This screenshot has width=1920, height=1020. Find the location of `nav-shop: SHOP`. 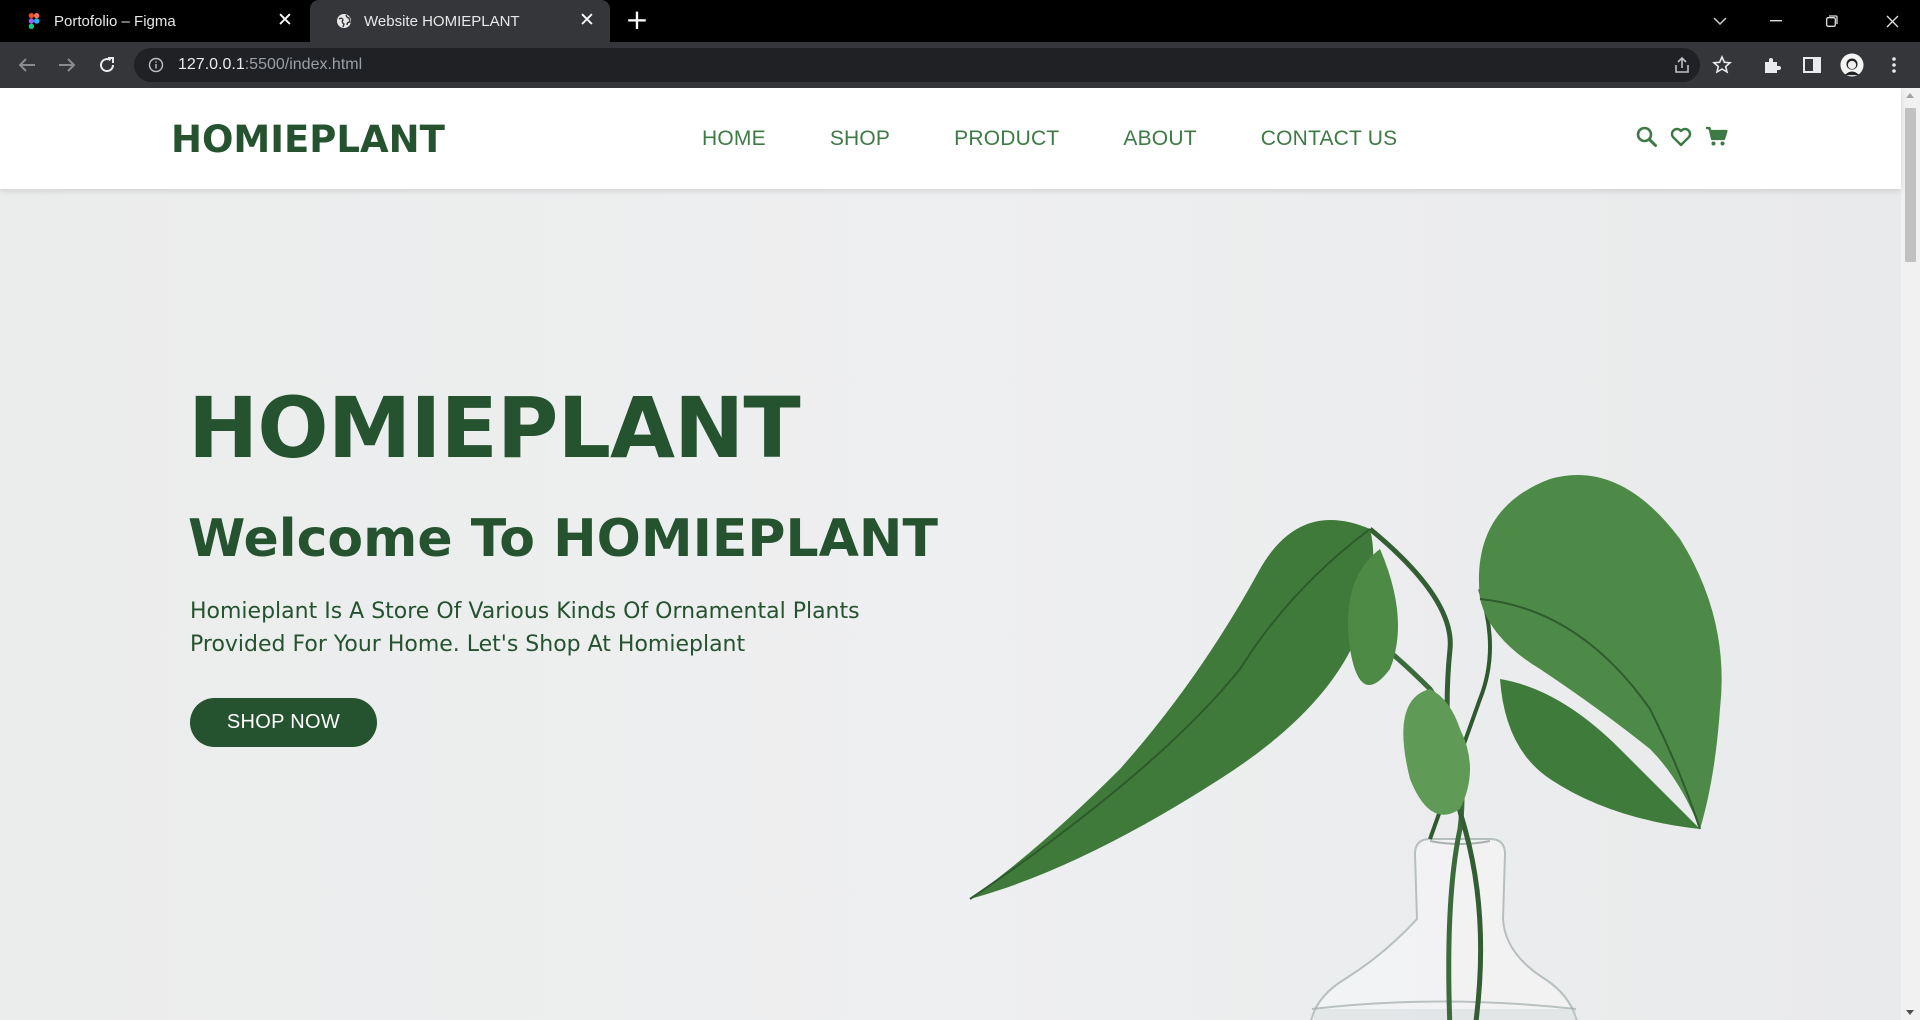

nav-shop: SHOP is located at coordinates (860, 139).